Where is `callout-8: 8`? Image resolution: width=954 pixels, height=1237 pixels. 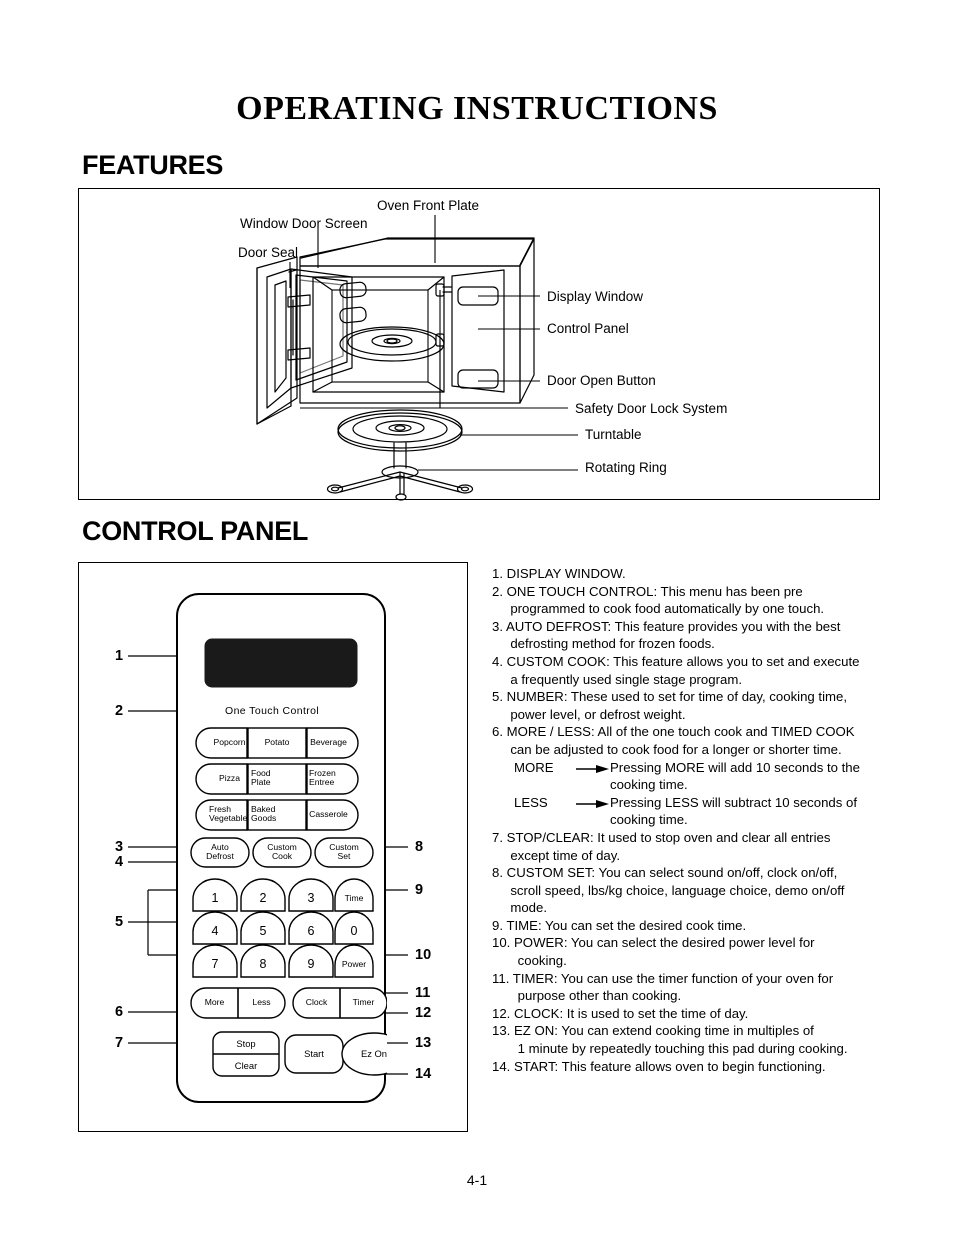
callout-8: 8 is located at coordinates (419, 847).